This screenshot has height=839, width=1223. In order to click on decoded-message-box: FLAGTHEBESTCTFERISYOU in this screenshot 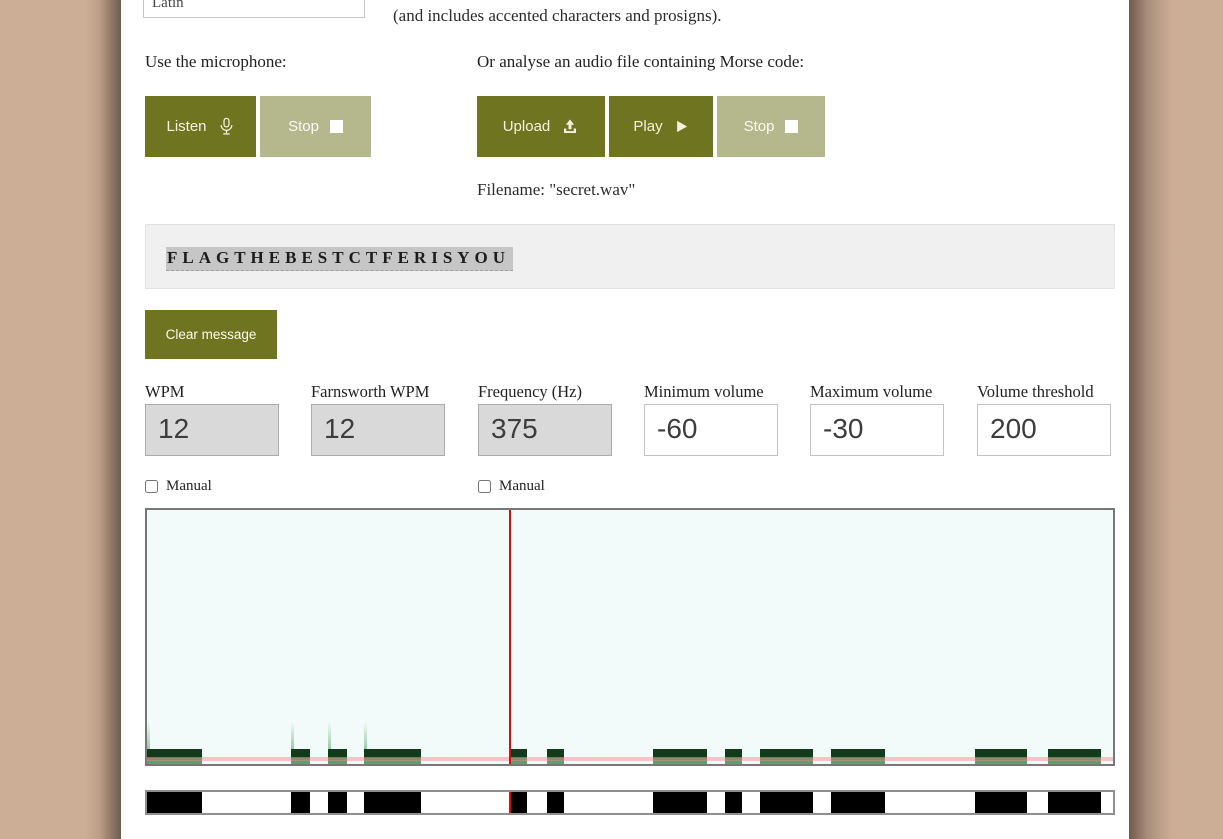, I will do `click(630, 256)`.